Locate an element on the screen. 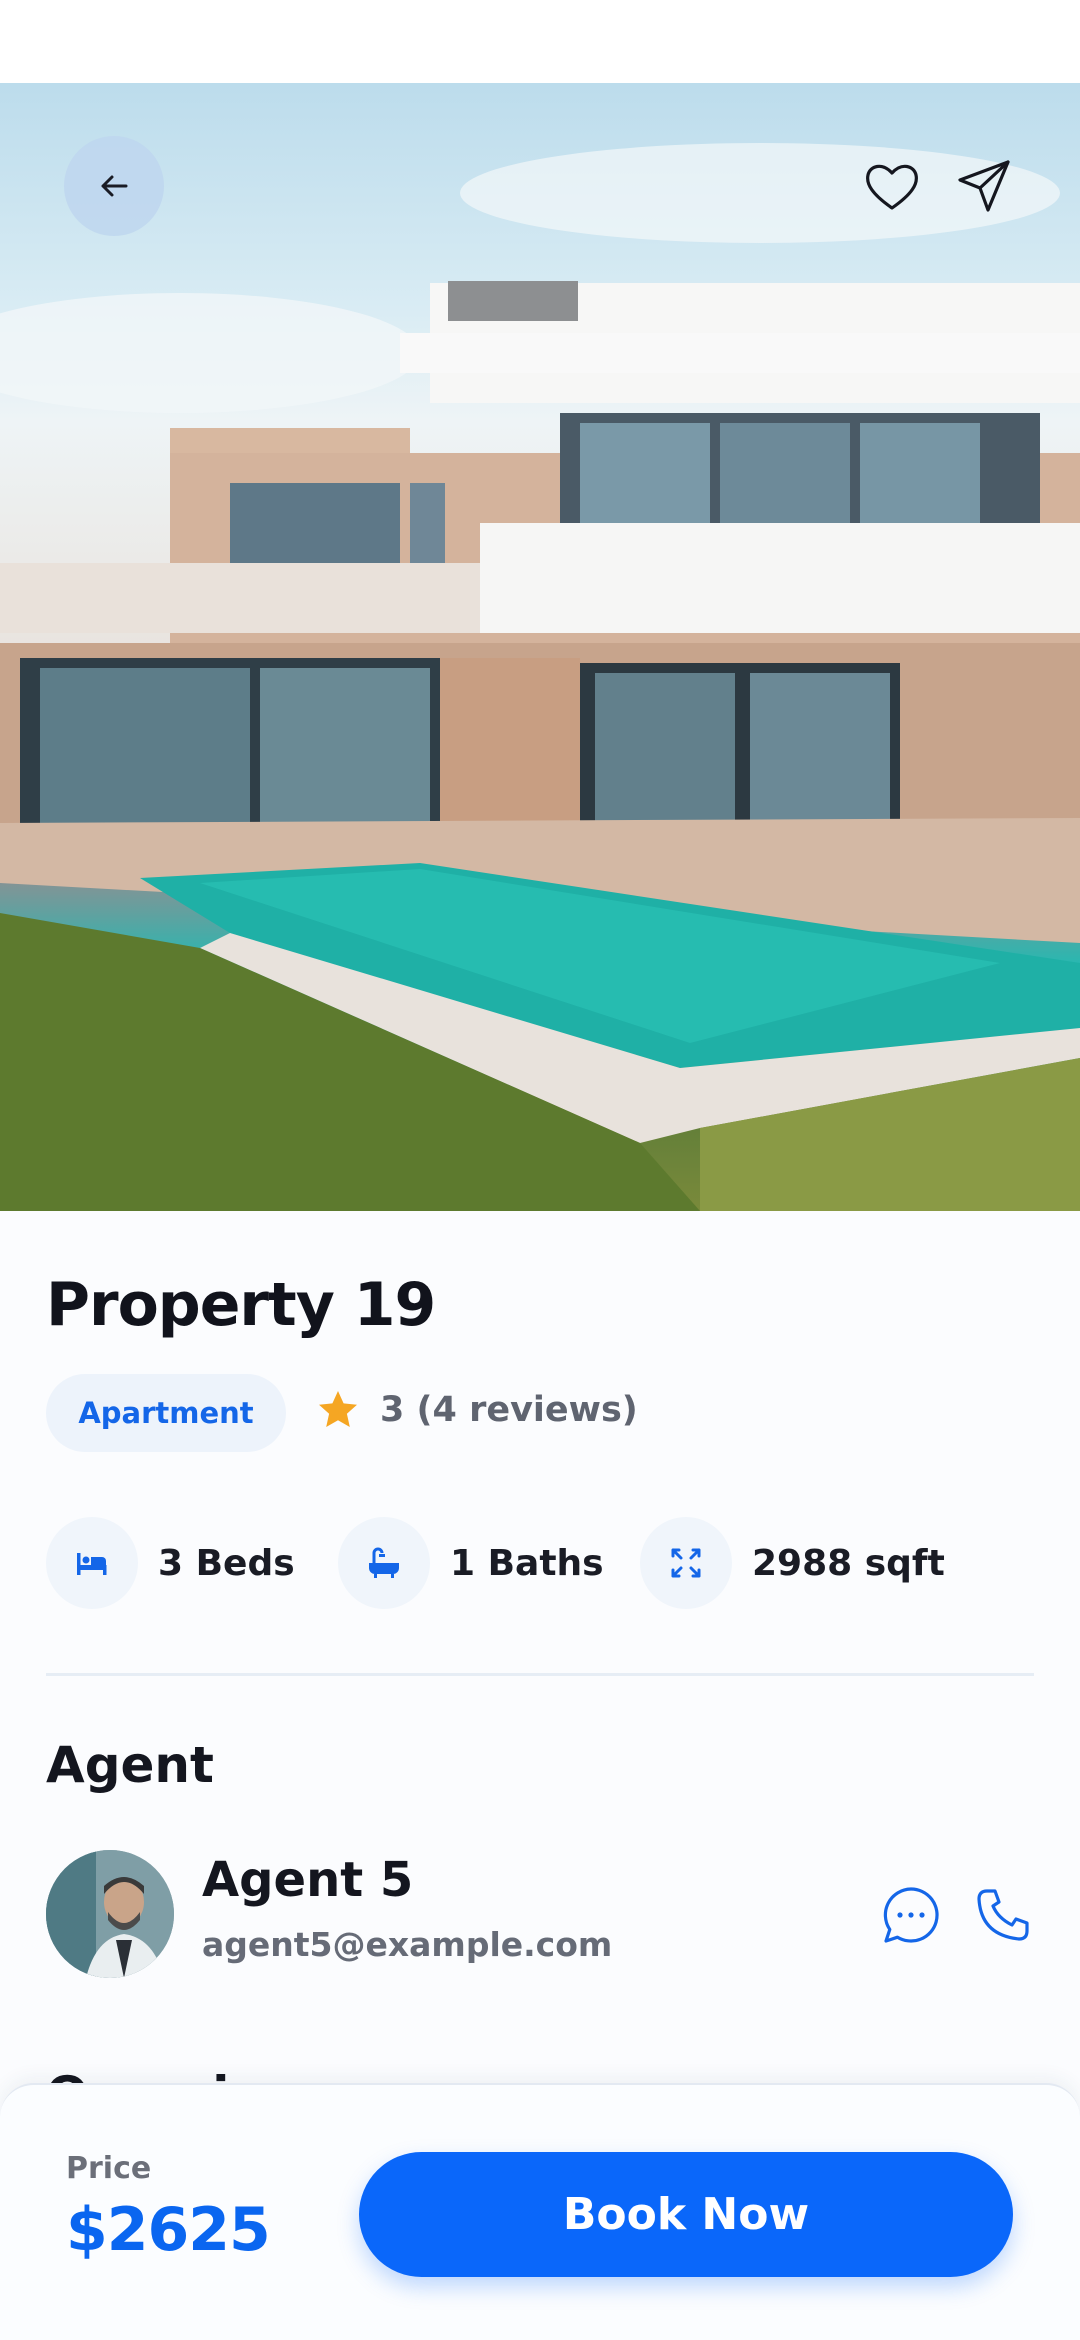 Image resolution: width=1080 pixels, height=2340 pixels. bath-icon-circle is located at coordinates (384, 1563).